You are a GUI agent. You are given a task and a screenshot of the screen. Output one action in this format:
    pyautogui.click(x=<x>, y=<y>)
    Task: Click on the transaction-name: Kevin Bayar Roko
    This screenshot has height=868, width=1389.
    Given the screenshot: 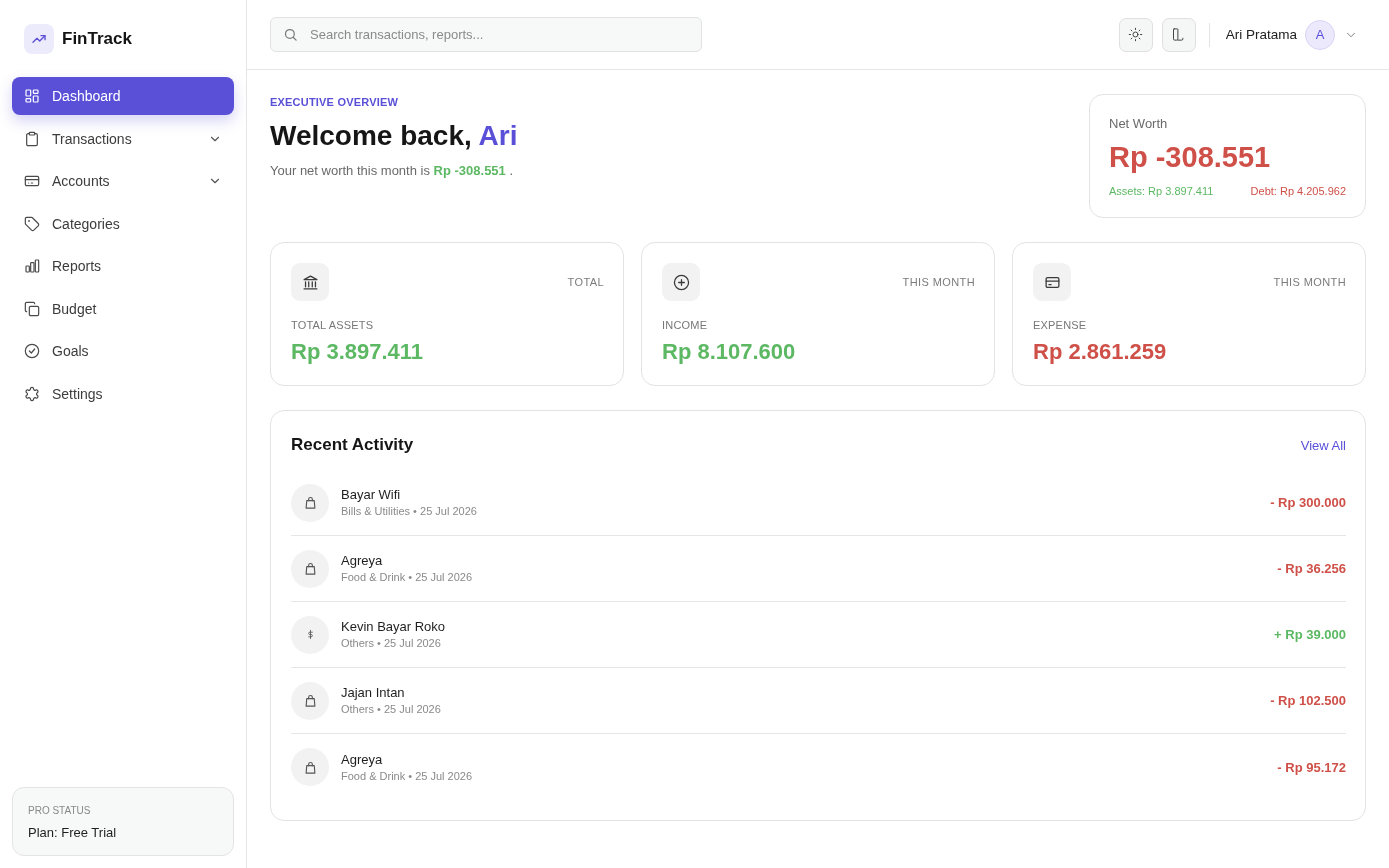 What is the action you would take?
    pyautogui.click(x=393, y=627)
    